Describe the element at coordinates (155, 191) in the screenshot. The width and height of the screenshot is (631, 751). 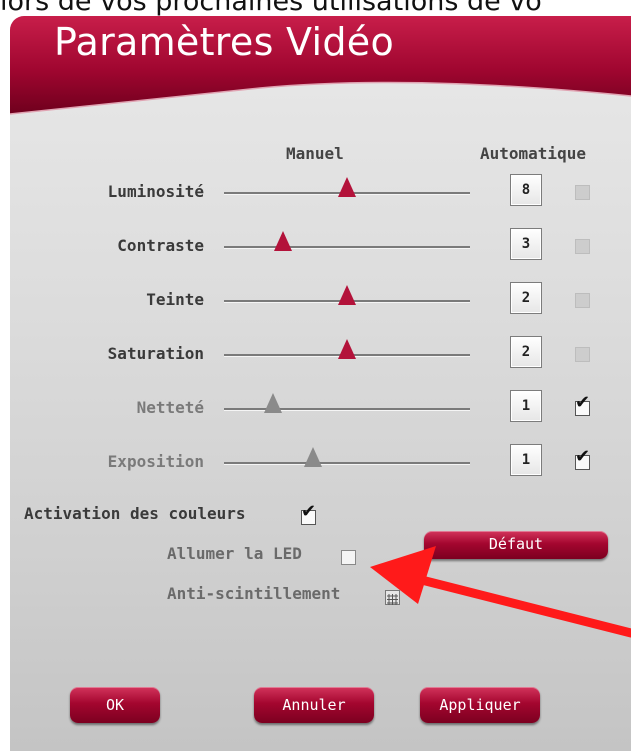
I see `setting-label: Luminosité` at that location.